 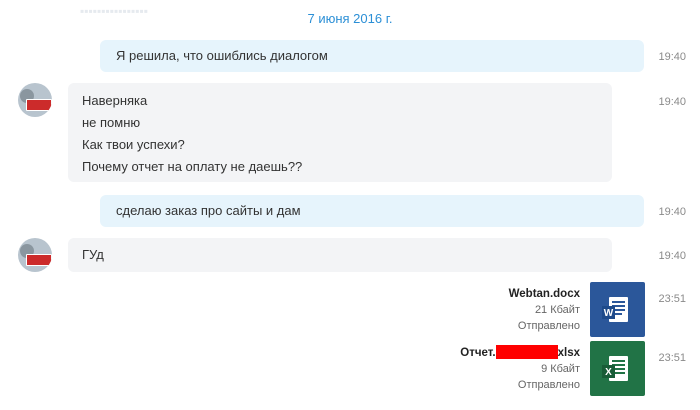 I want to click on message-text: не помню, so click(x=111, y=122).